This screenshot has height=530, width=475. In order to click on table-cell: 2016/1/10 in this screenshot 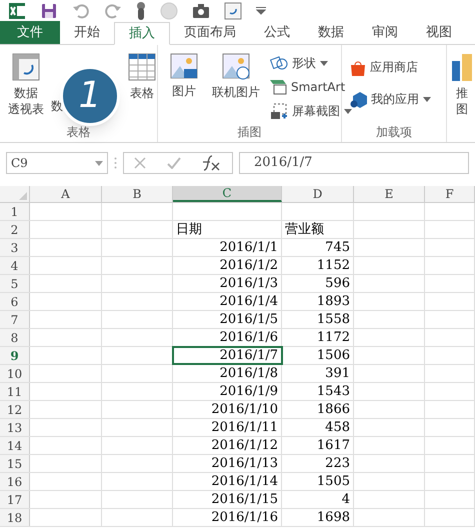, I will do `click(227, 409)`.